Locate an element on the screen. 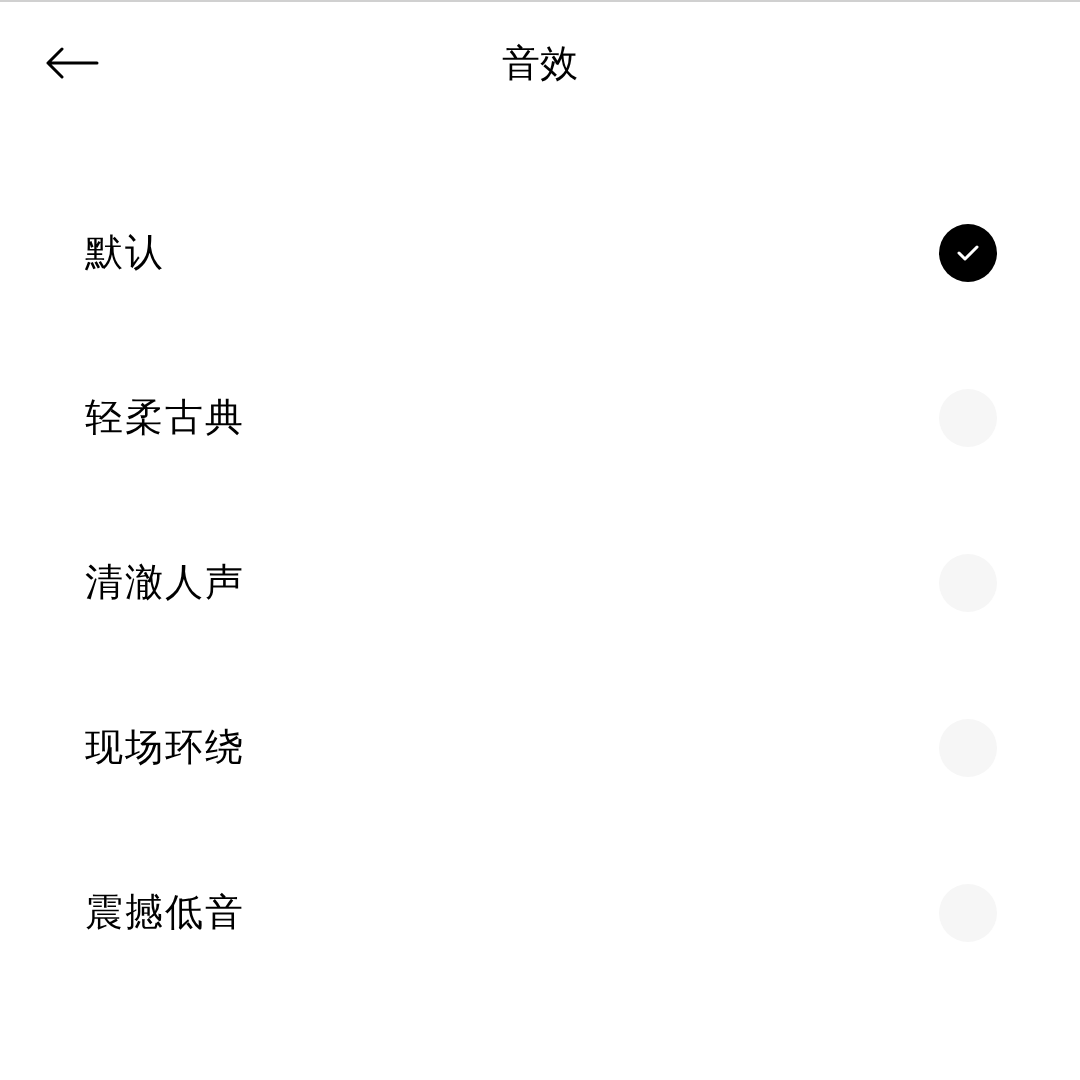 The width and height of the screenshot is (1080, 1080). radio-button is located at coordinates (968, 252).